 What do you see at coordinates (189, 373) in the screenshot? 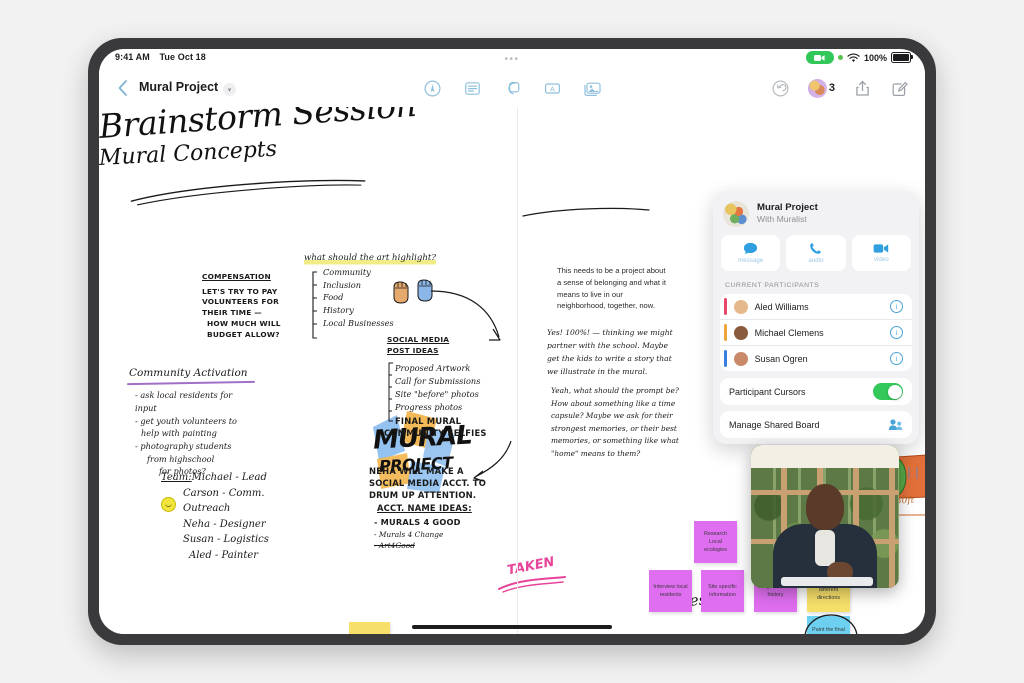
I see `community-activation-heading: Community Activation` at bounding box center [189, 373].